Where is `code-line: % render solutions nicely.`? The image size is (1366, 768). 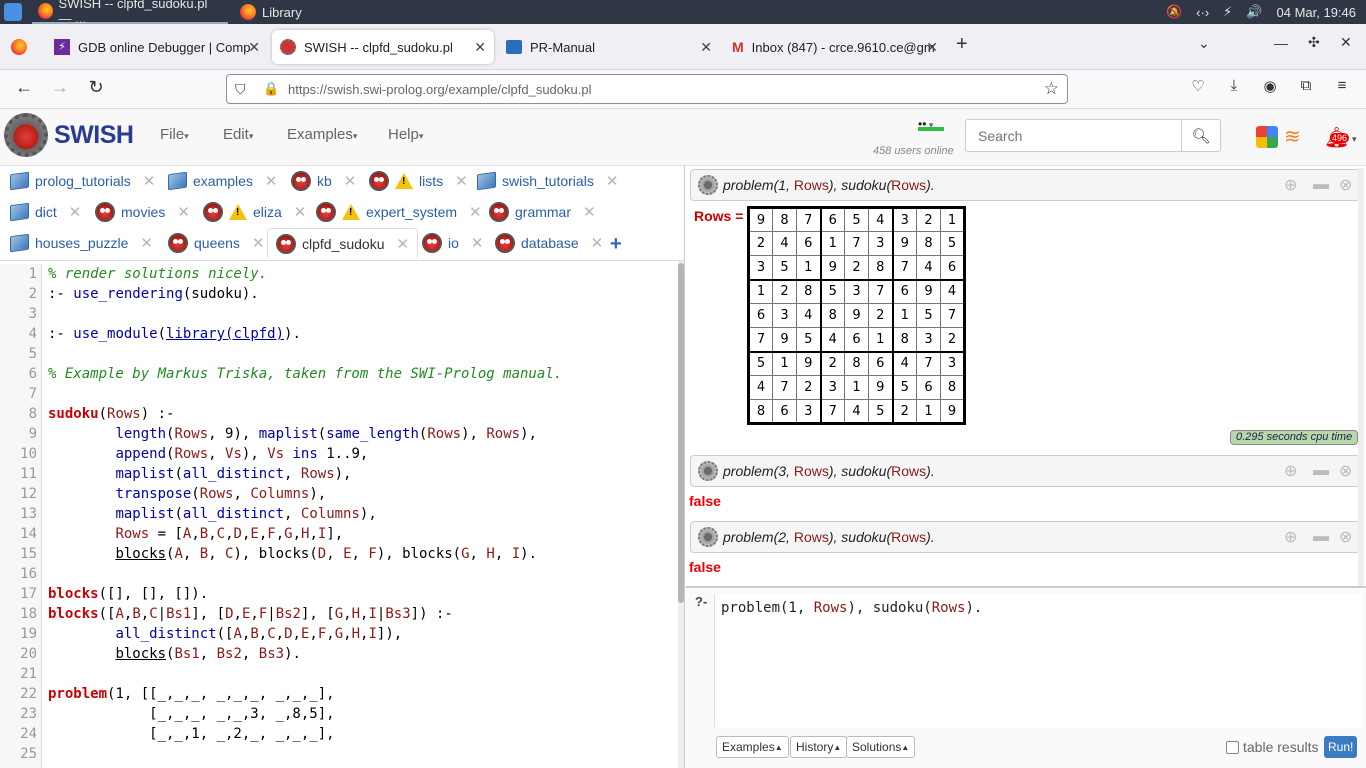 code-line: % render solutions nicely. is located at coordinates (305, 274).